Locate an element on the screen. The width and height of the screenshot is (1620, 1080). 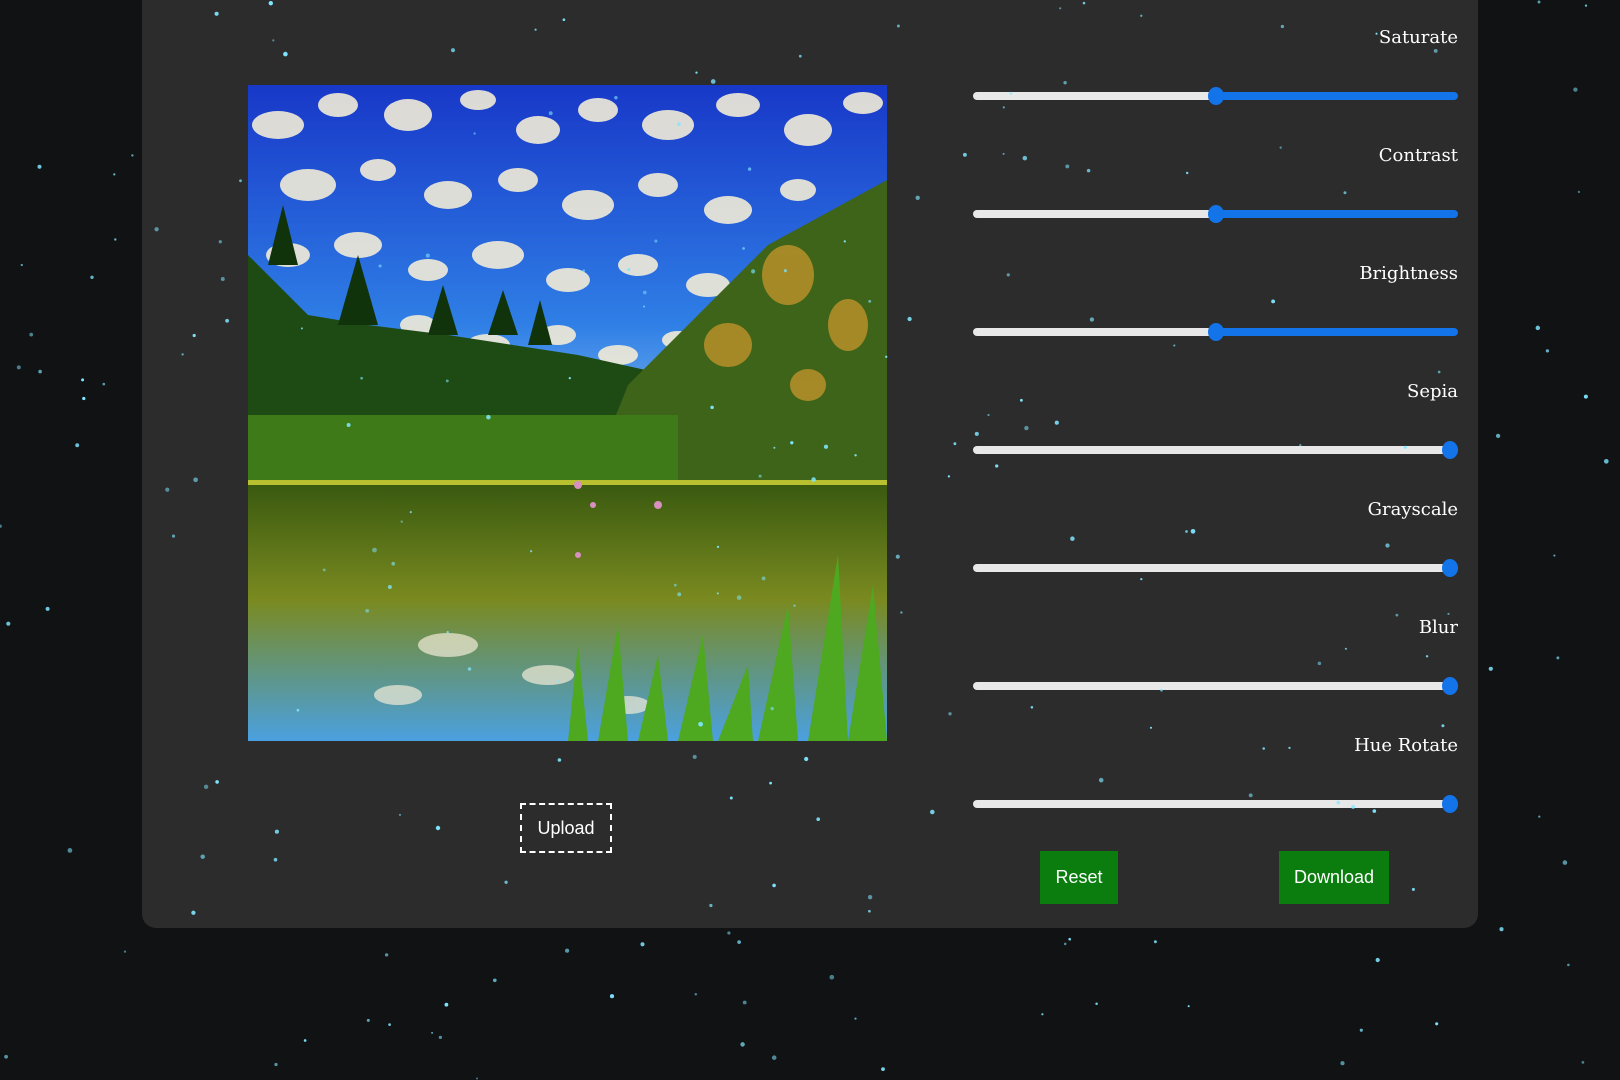
grayscale-slider-thumb is located at coordinates (1450, 568).